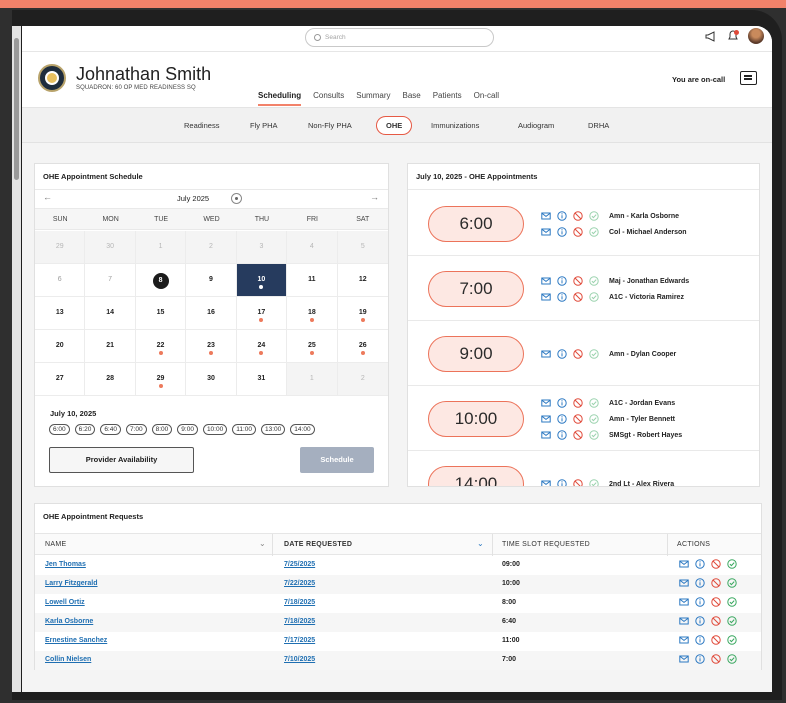  Describe the element at coordinates (262, 543) in the screenshot. I see `name-sort-chevron-icon: ⌄` at that location.